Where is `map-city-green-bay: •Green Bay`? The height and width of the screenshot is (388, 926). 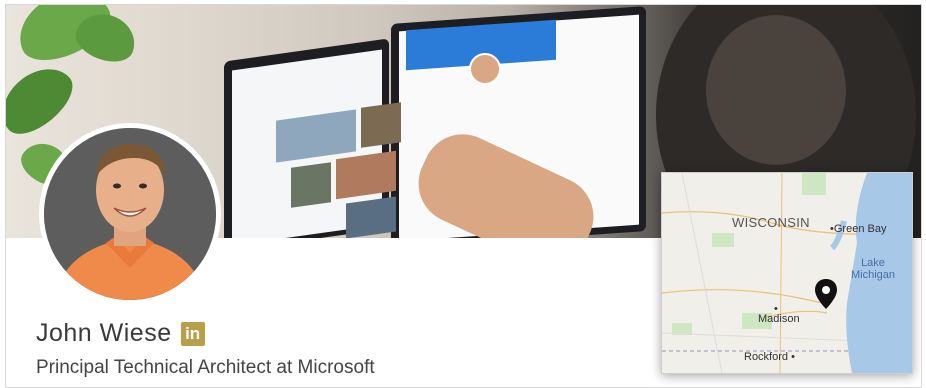 map-city-green-bay: •Green Bay is located at coordinates (858, 229).